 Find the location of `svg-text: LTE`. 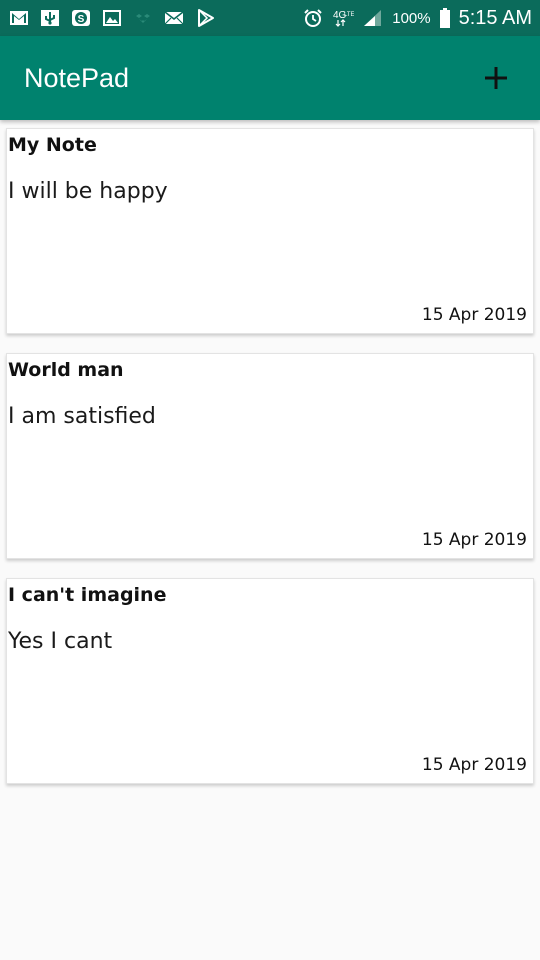

svg-text: LTE is located at coordinates (349, 15).